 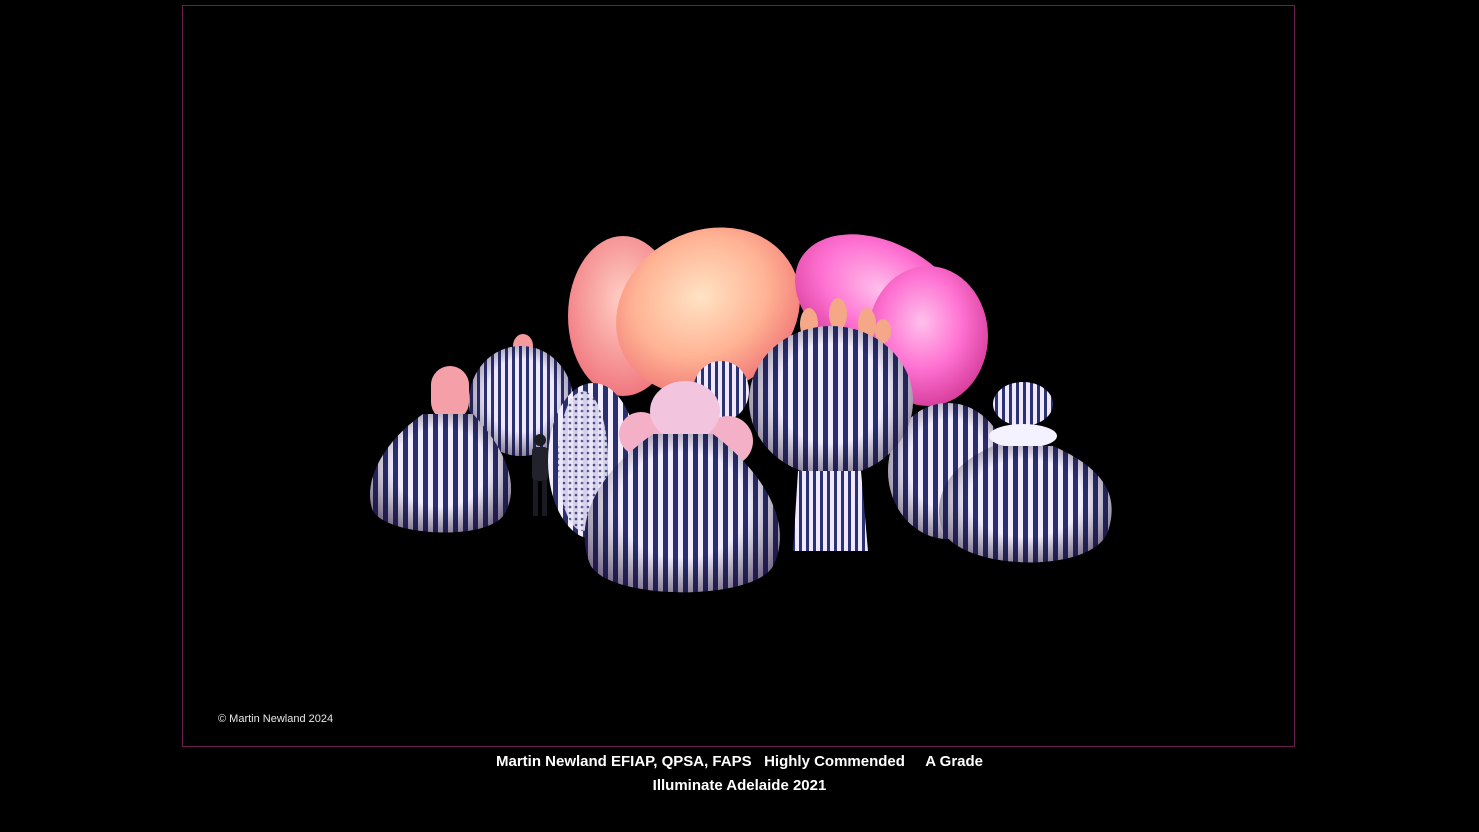 What do you see at coordinates (276, 719) in the screenshot?
I see `copyright-watermark: © Martin Newland 2024` at bounding box center [276, 719].